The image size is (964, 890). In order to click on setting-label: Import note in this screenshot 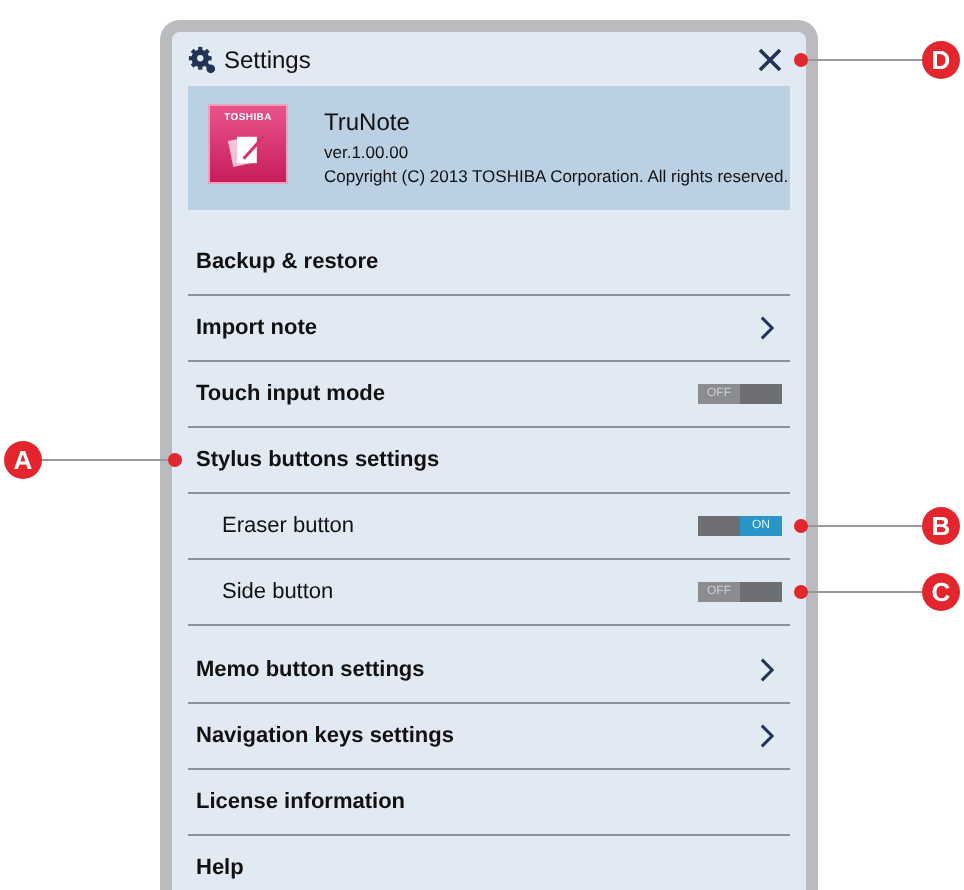, I will do `click(256, 328)`.